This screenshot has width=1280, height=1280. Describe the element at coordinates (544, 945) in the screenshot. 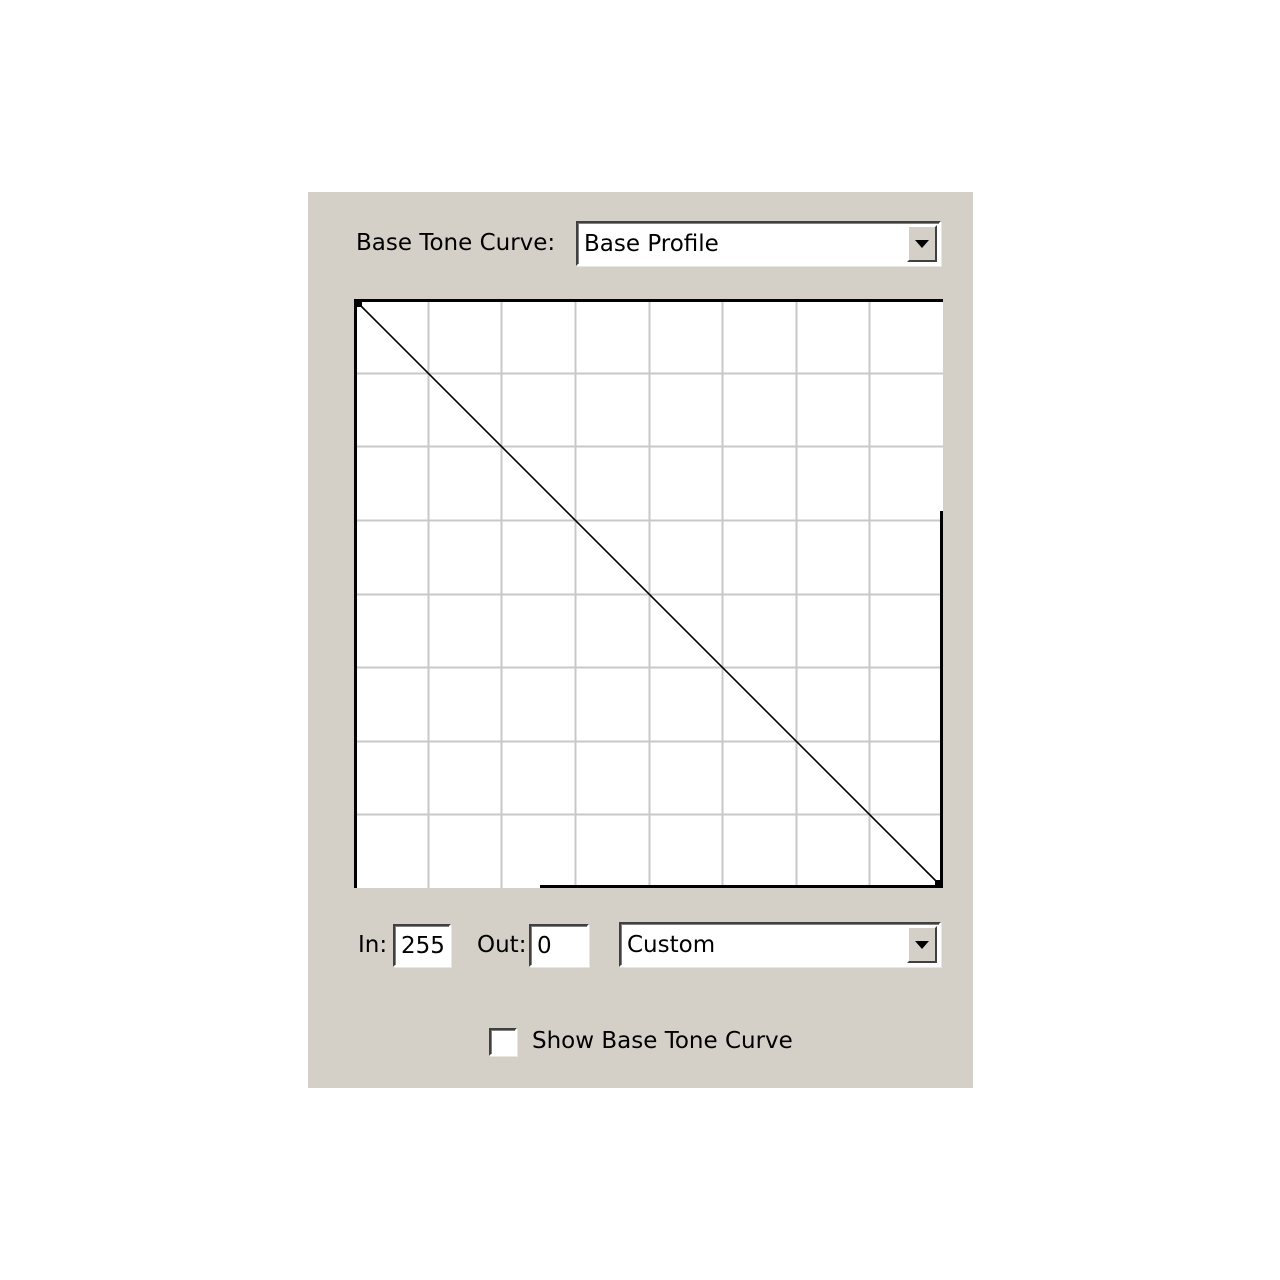

I see `out-value: 0` at that location.